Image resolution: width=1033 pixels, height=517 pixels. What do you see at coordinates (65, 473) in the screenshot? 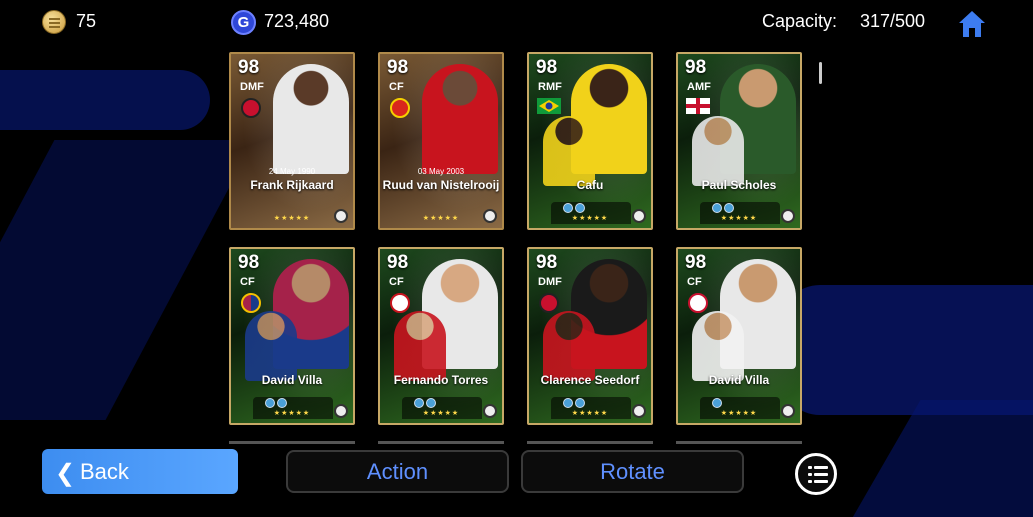
I see `chevron-left-icon: ❮` at bounding box center [65, 473].